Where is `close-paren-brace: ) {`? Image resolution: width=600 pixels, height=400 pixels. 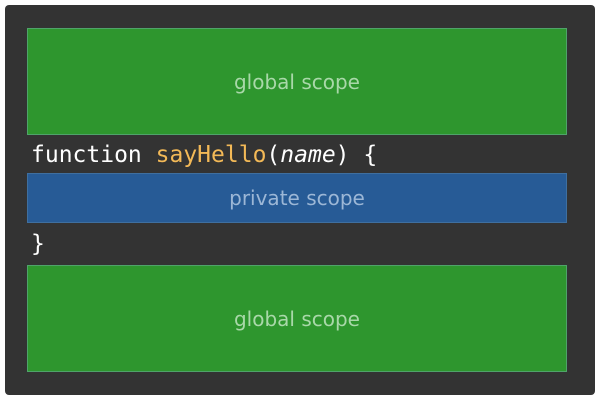 close-paren-brace: ) { is located at coordinates (356, 155).